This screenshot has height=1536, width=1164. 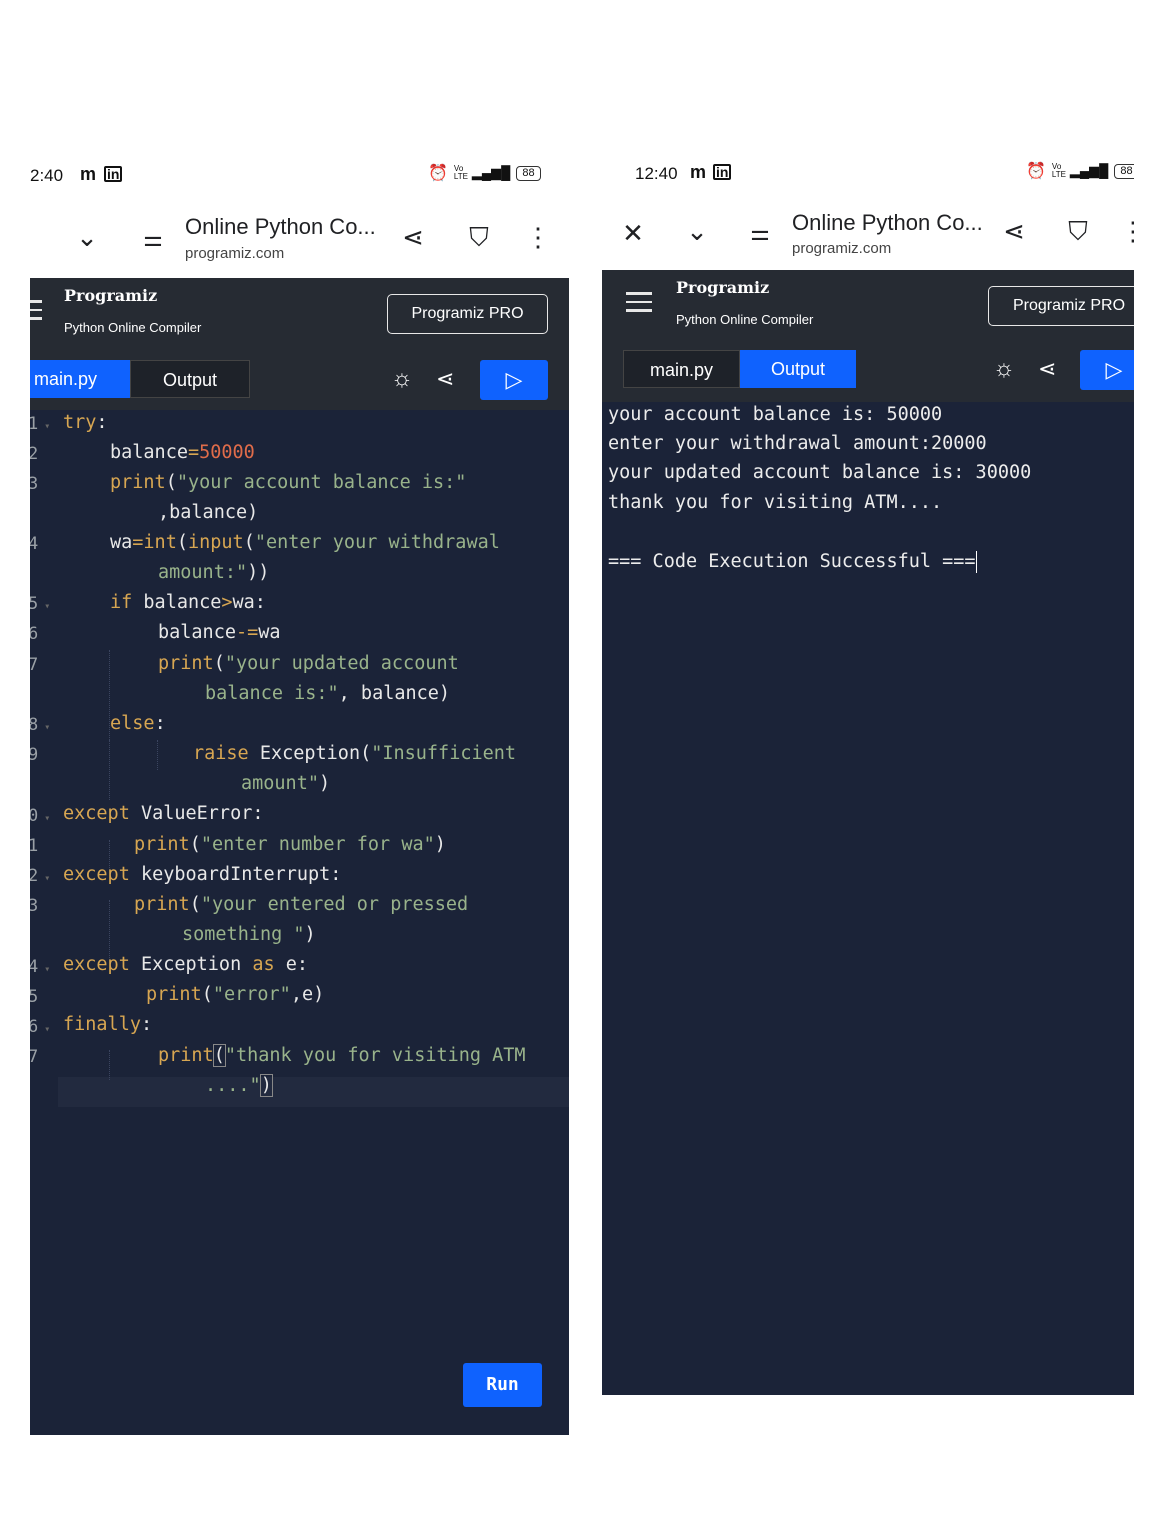 What do you see at coordinates (868, 371) in the screenshot?
I see `editor-tabbar: main.py Output ☼ ⋖ ▷` at bounding box center [868, 371].